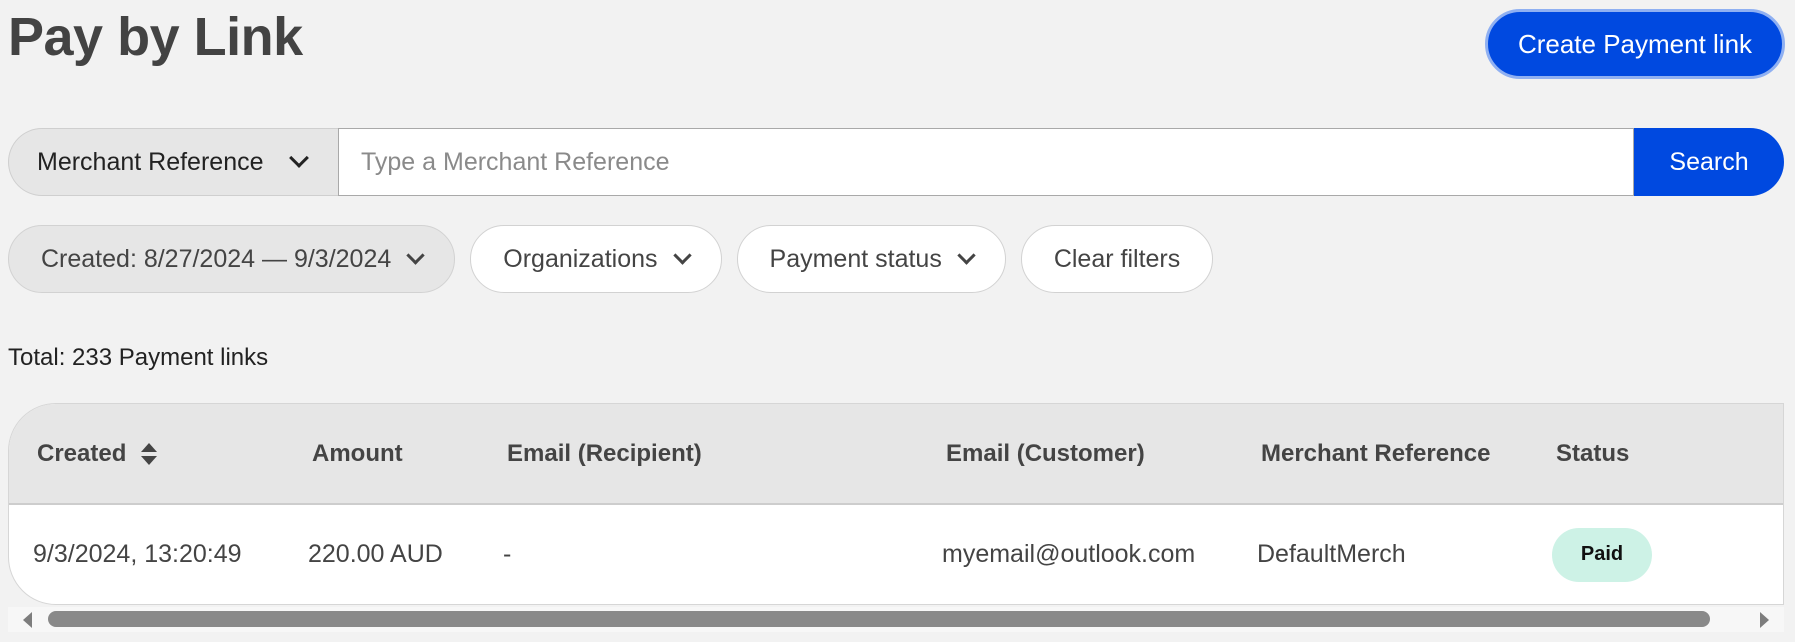 This screenshot has height=642, width=1795. I want to click on organizations-filter: Organizations, so click(596, 259).